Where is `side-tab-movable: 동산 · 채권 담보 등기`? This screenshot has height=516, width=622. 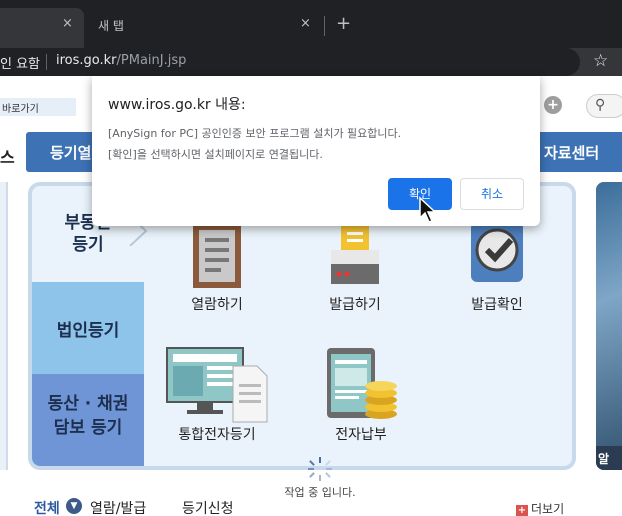
side-tab-movable: 동산 · 채권 담보 등기 is located at coordinates (88, 420).